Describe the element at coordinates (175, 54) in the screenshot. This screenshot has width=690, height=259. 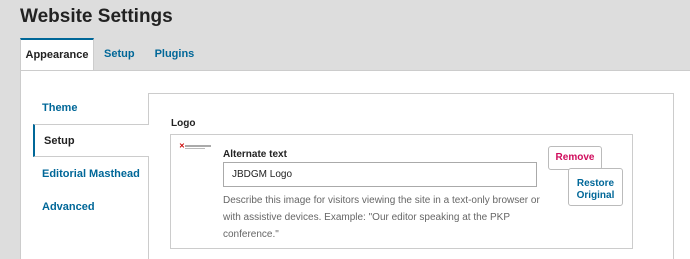
I see `tab-plugins: Plugins` at that location.